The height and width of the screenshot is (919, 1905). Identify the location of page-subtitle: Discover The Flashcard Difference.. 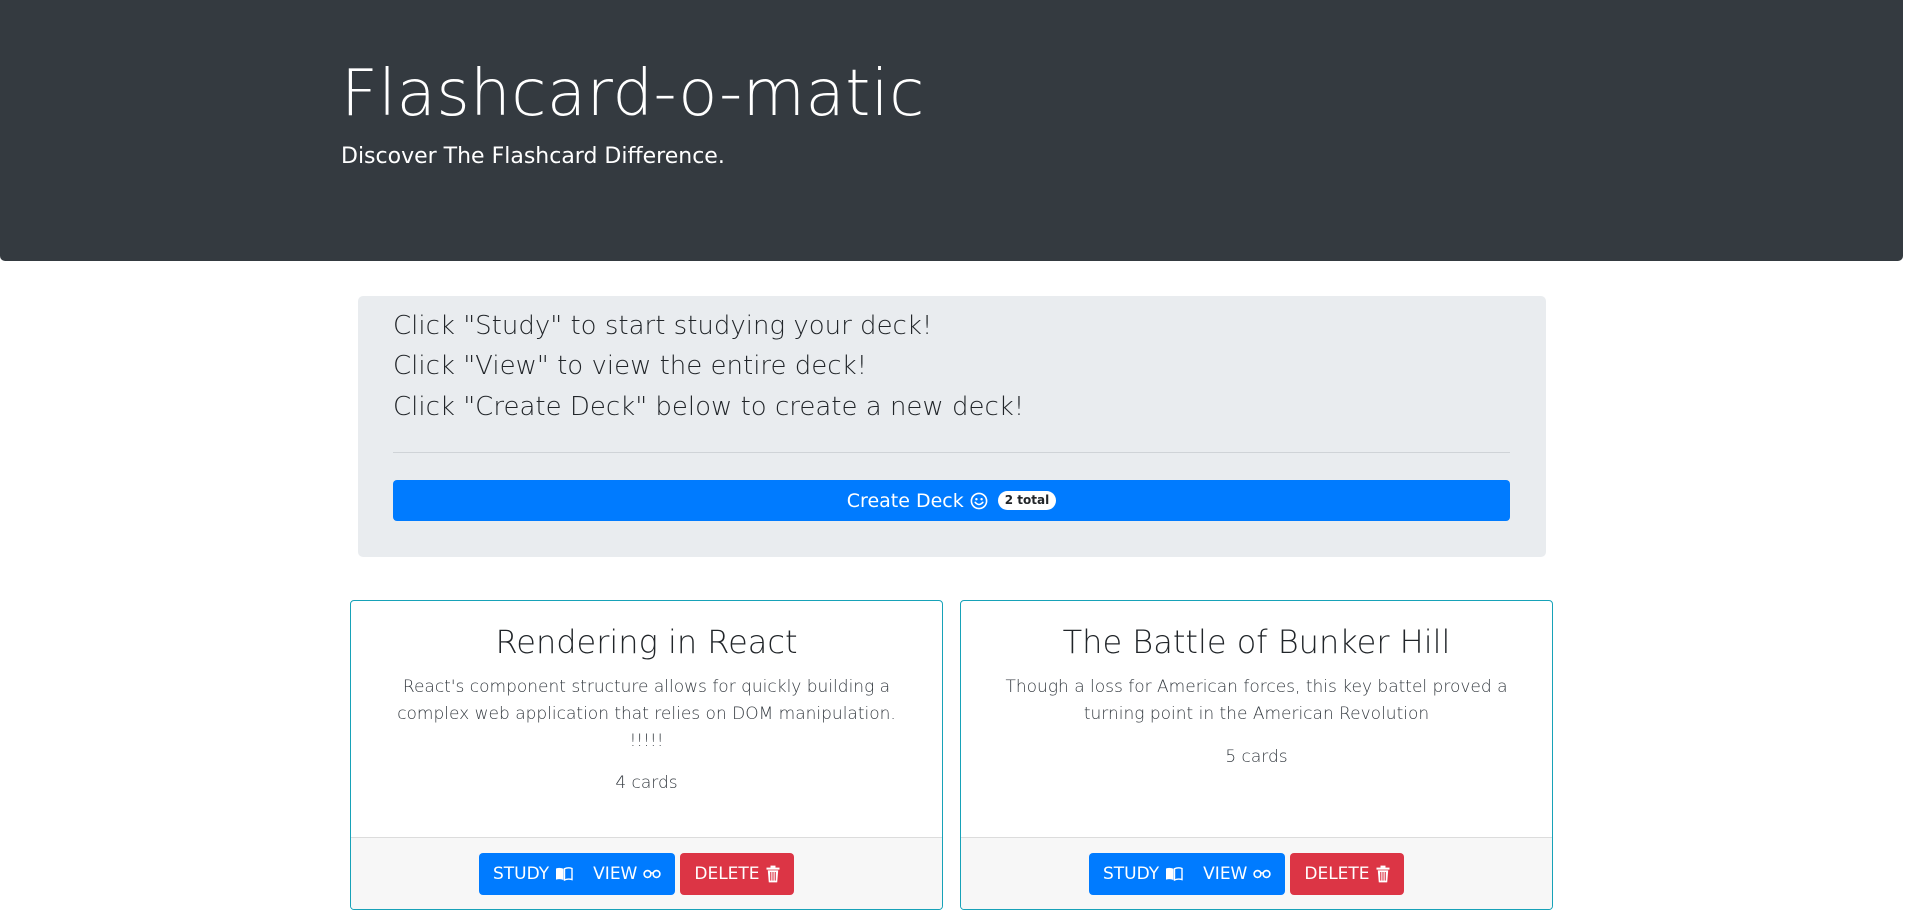
(533, 156).